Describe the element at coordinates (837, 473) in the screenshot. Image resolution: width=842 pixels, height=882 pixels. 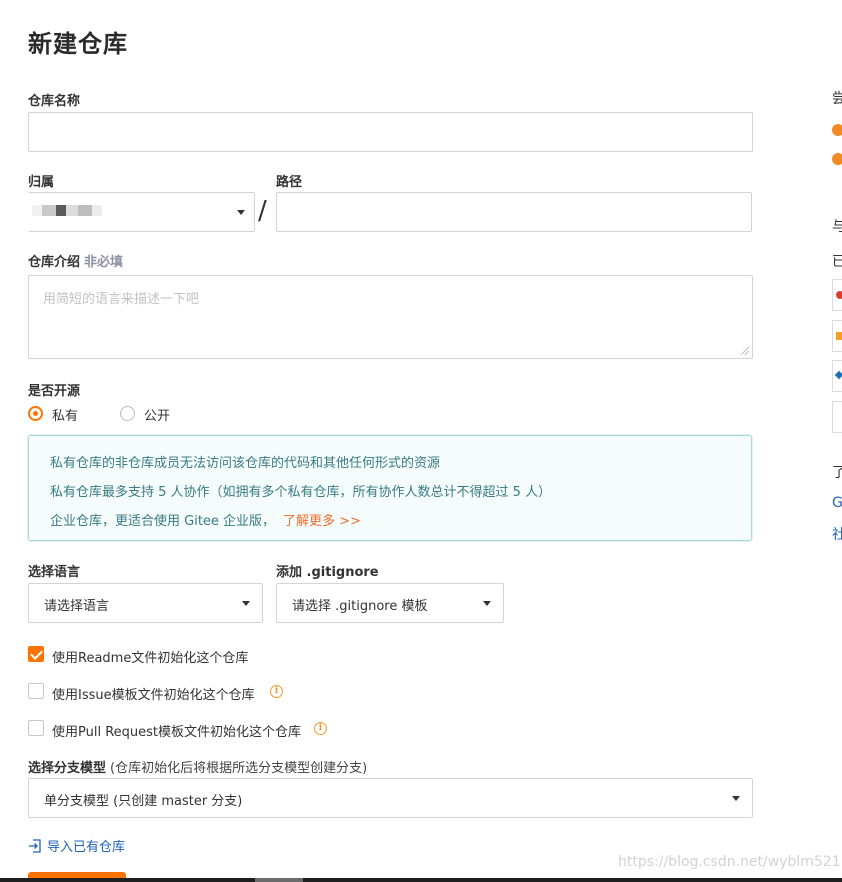
I see `sidebar-text: 了` at that location.